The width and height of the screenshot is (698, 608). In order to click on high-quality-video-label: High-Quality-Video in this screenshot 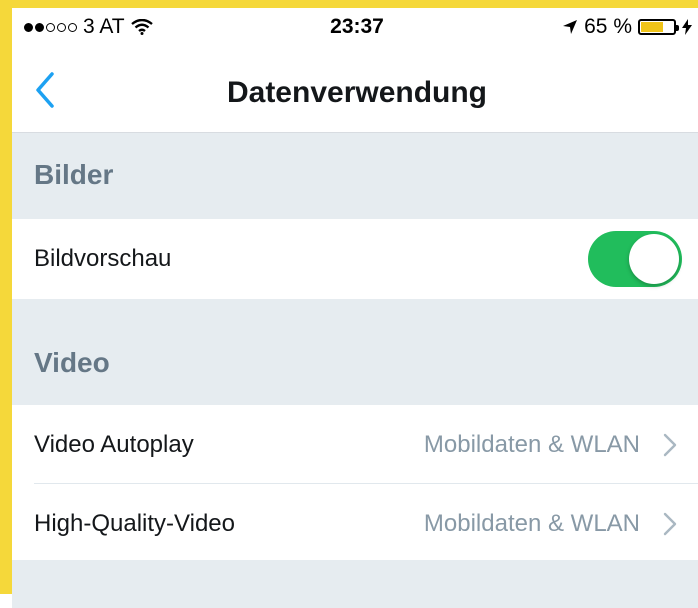, I will do `click(134, 523)`.